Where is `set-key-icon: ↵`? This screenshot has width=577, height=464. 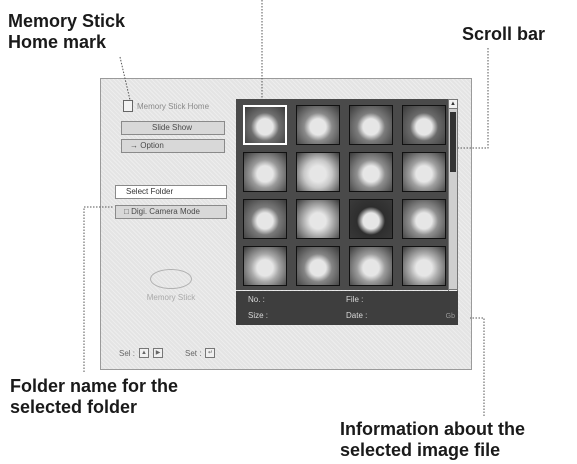
set-key-icon: ↵ is located at coordinates (210, 353).